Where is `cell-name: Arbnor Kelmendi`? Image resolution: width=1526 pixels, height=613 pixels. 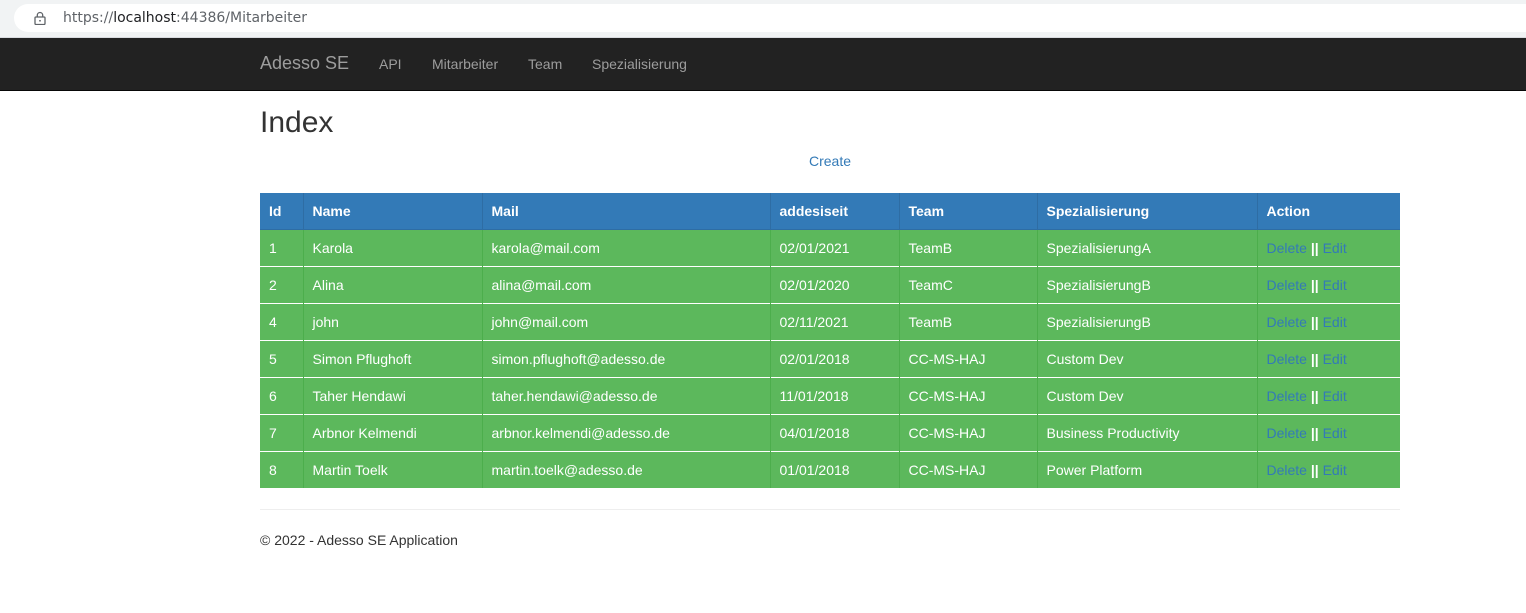 cell-name: Arbnor Kelmendi is located at coordinates (393, 432).